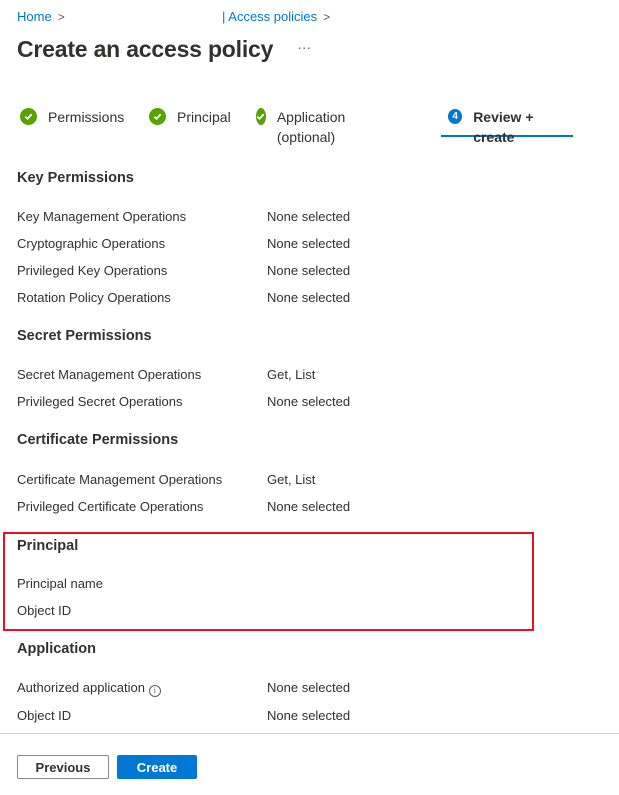  Describe the element at coordinates (48, 546) in the screenshot. I see `section-heading-principal: Principal` at that location.